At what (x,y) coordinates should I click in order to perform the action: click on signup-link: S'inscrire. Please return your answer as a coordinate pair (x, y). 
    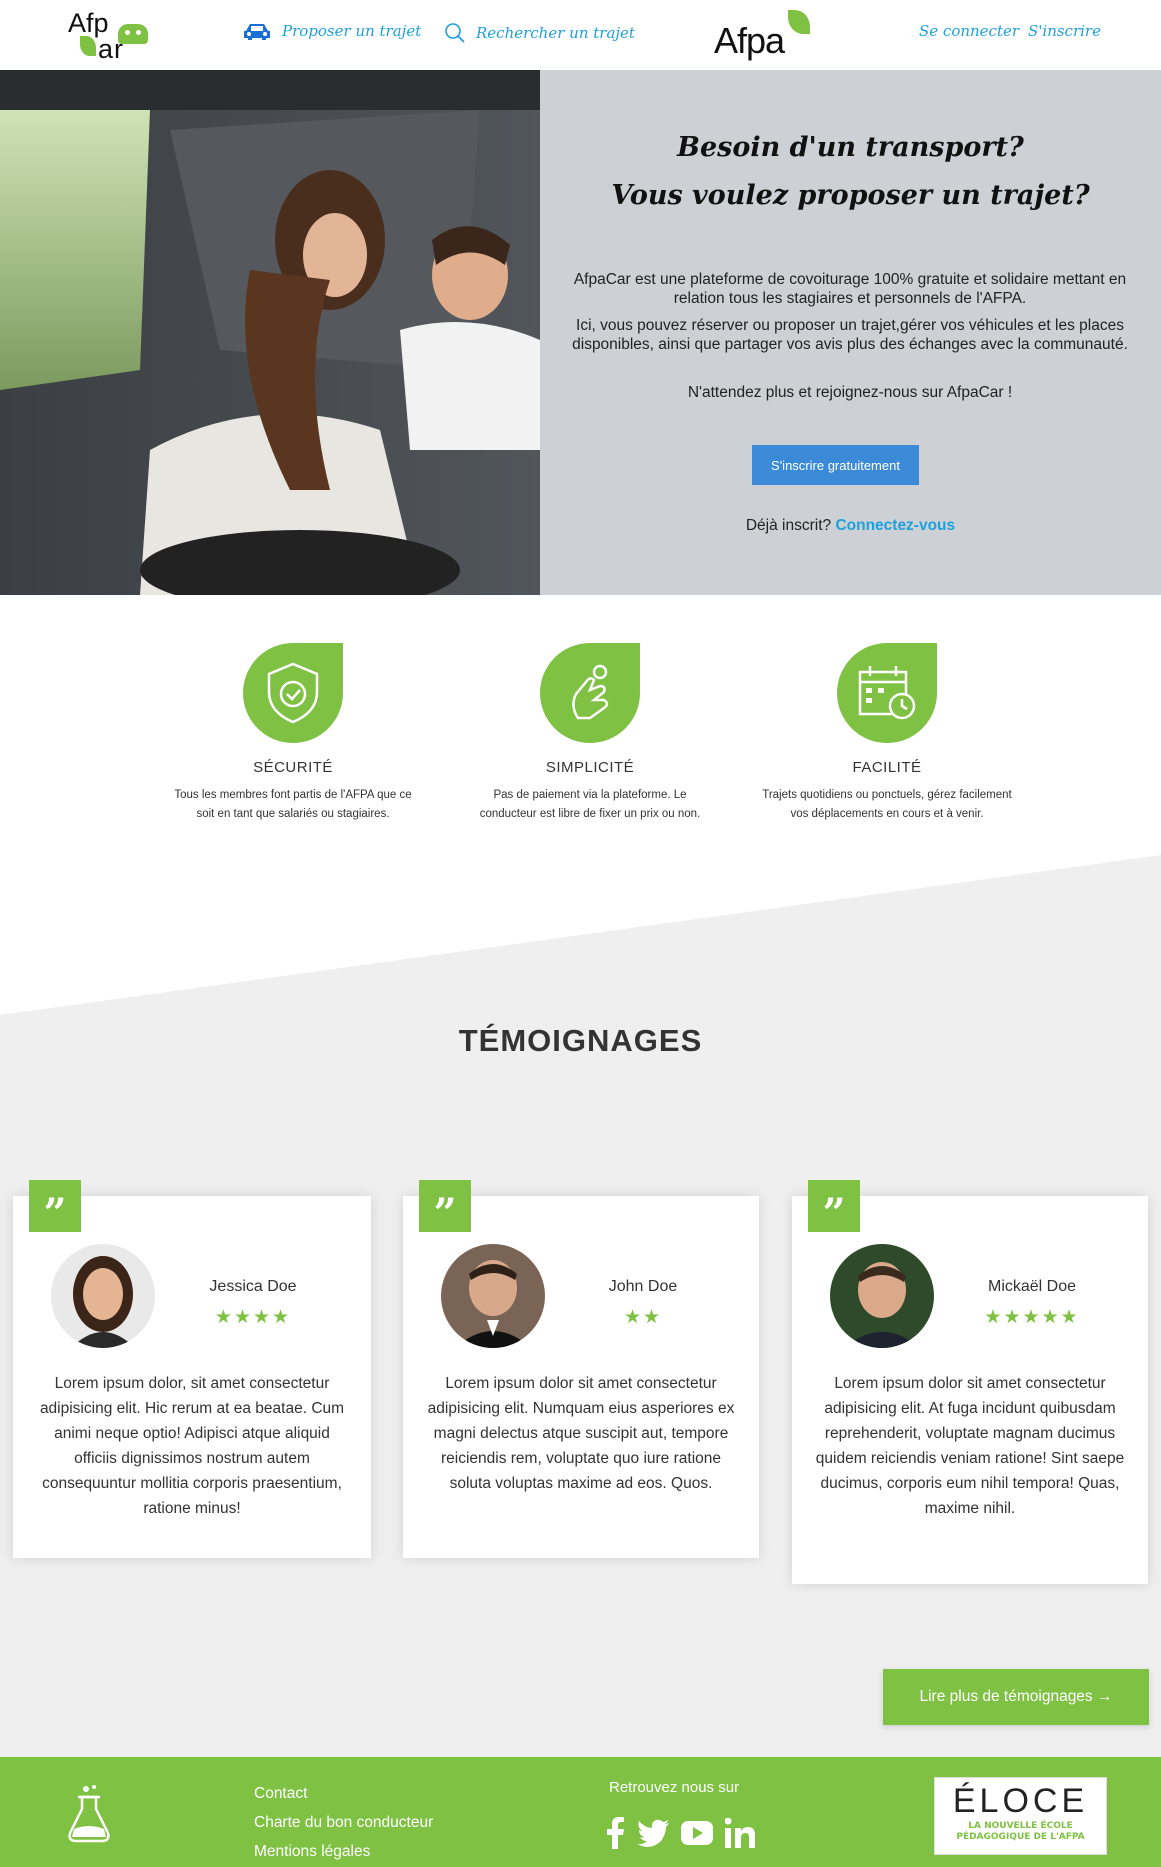
    Looking at the image, I should click on (1064, 31).